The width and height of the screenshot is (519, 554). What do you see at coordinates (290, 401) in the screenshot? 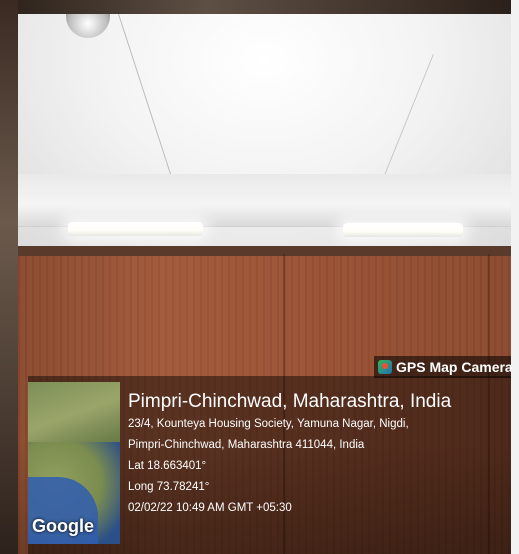
I see `place-title: Pimpri-Chinchwad, Maharashtra, India` at bounding box center [290, 401].